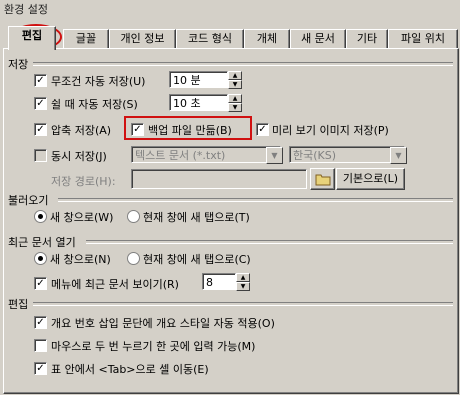 Image resolution: width=460 pixels, height=395 pixels. What do you see at coordinates (40, 129) in the screenshot?
I see `compress-save-checkbox: ✓` at bounding box center [40, 129].